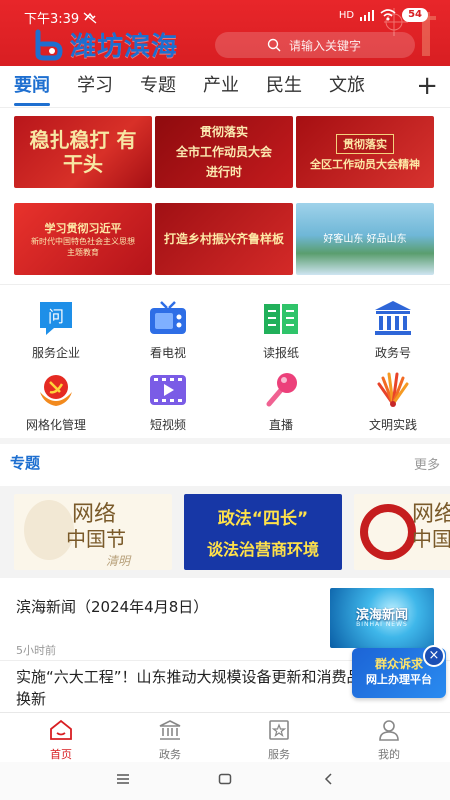 The height and width of the screenshot is (800, 450). I want to click on tab-livelihood: 民生, so click(284, 87).